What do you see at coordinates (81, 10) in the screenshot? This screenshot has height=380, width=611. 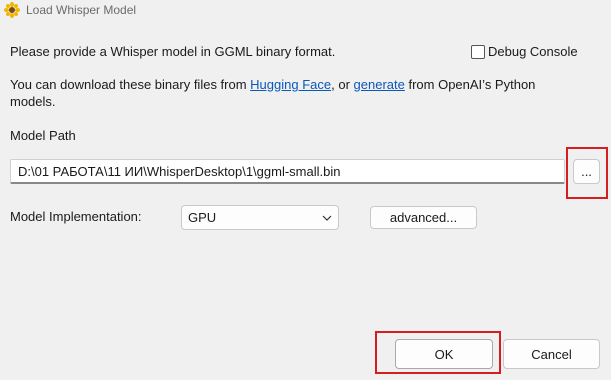 I see `window-title: Load Whisper Model` at bounding box center [81, 10].